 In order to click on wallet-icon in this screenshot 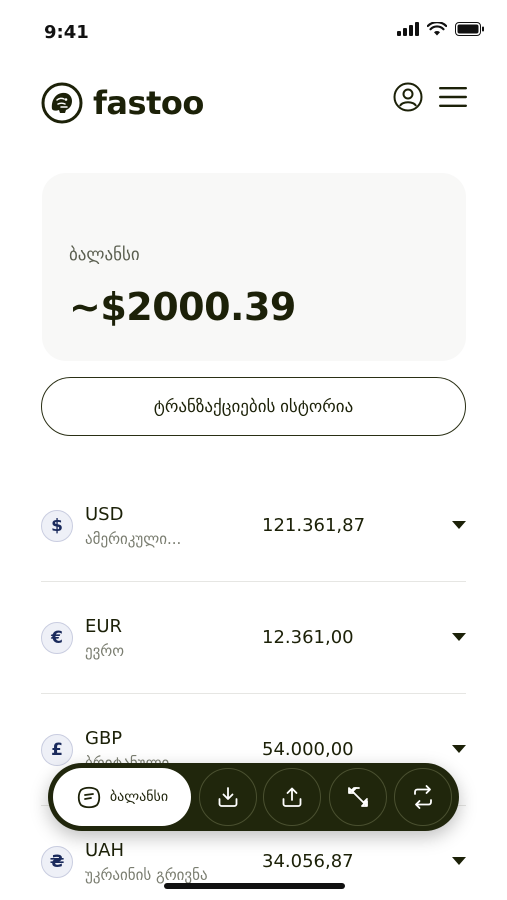, I will do `click(89, 797)`.